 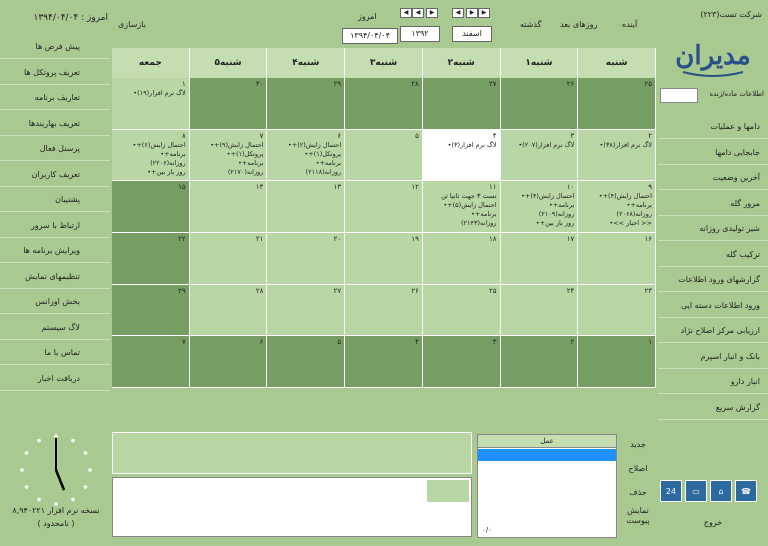 What do you see at coordinates (158, 145) in the screenshot?
I see `event-item: •+احتمال زایش(۶)` at bounding box center [158, 145].